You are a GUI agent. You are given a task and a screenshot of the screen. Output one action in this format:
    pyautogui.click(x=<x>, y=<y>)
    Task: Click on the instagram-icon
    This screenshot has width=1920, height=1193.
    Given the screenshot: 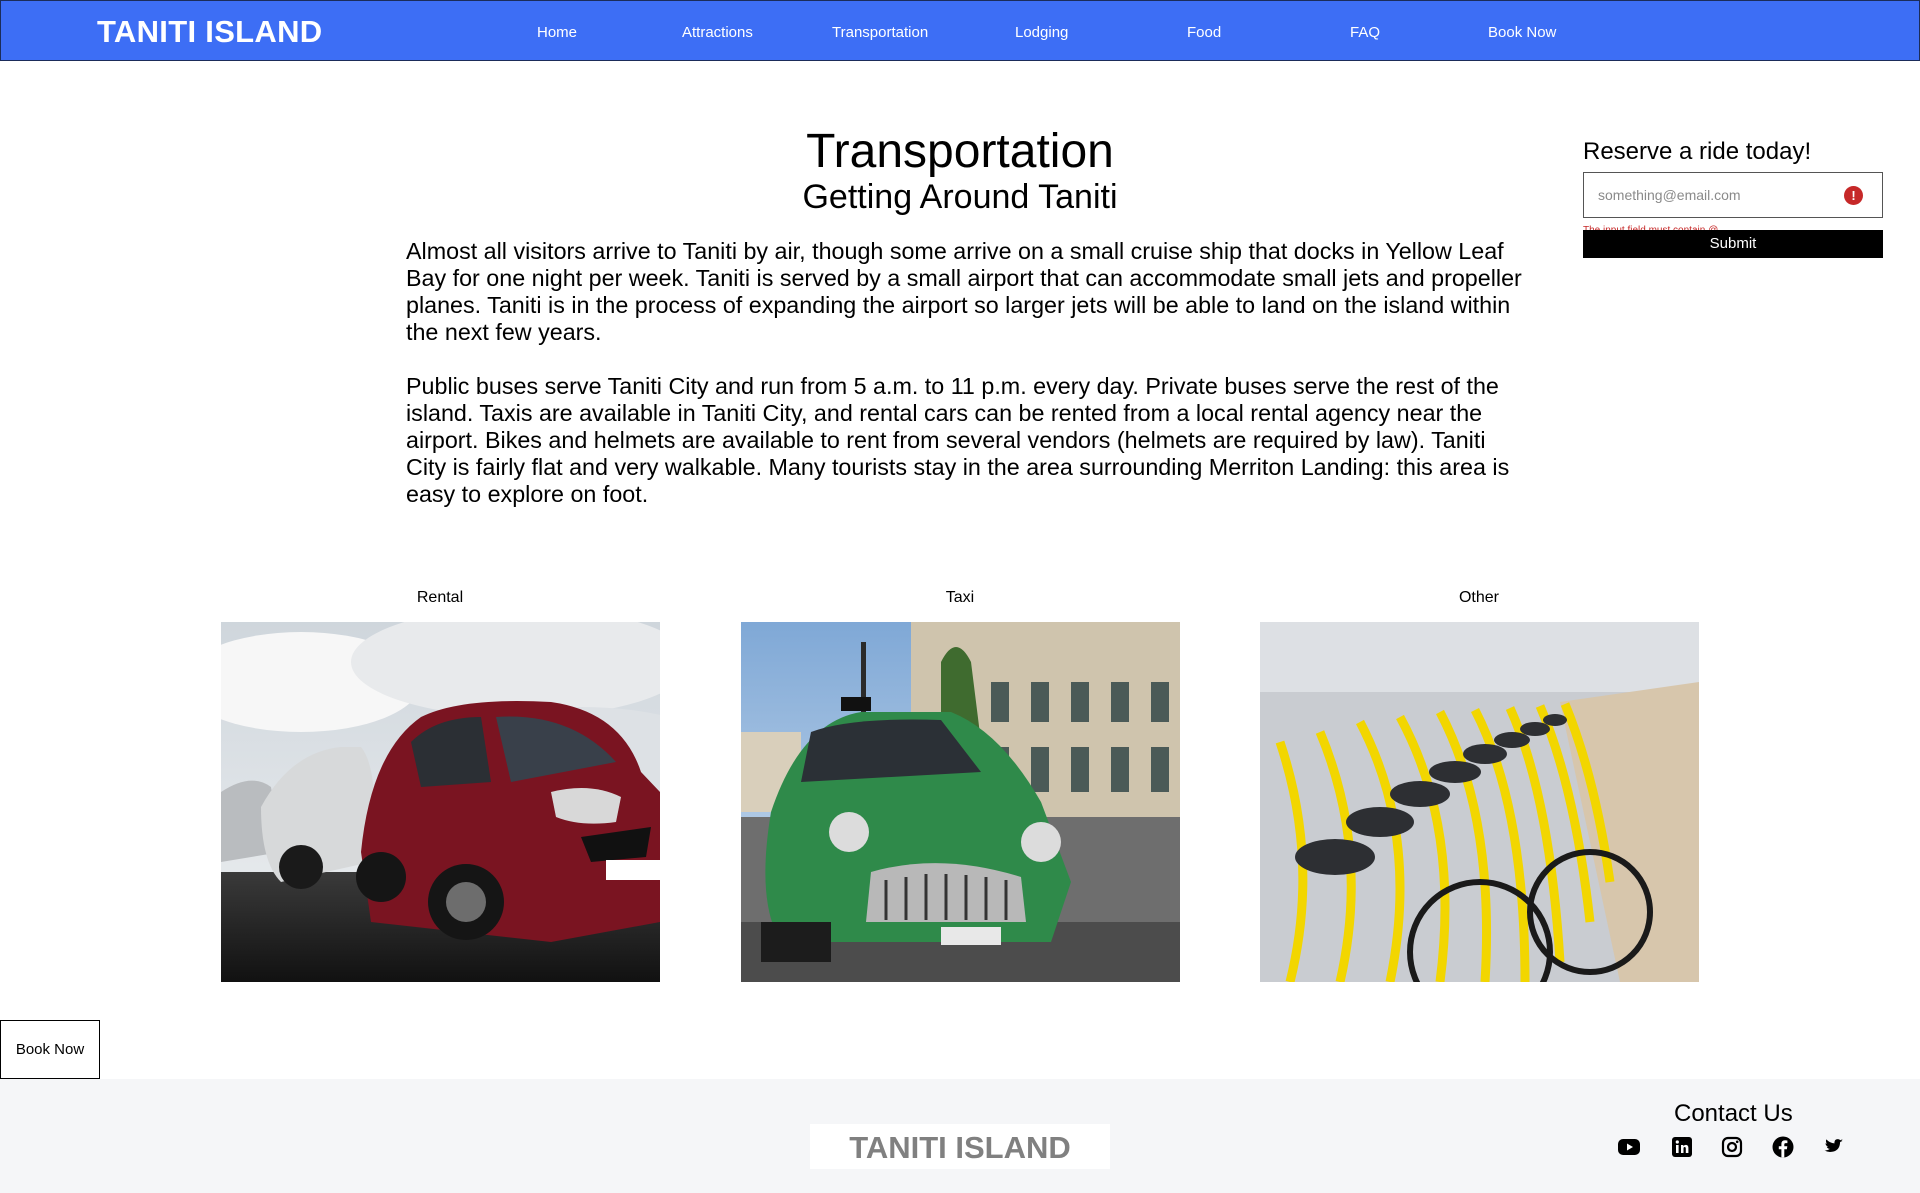 What is the action you would take?
    pyautogui.click(x=1732, y=1147)
    